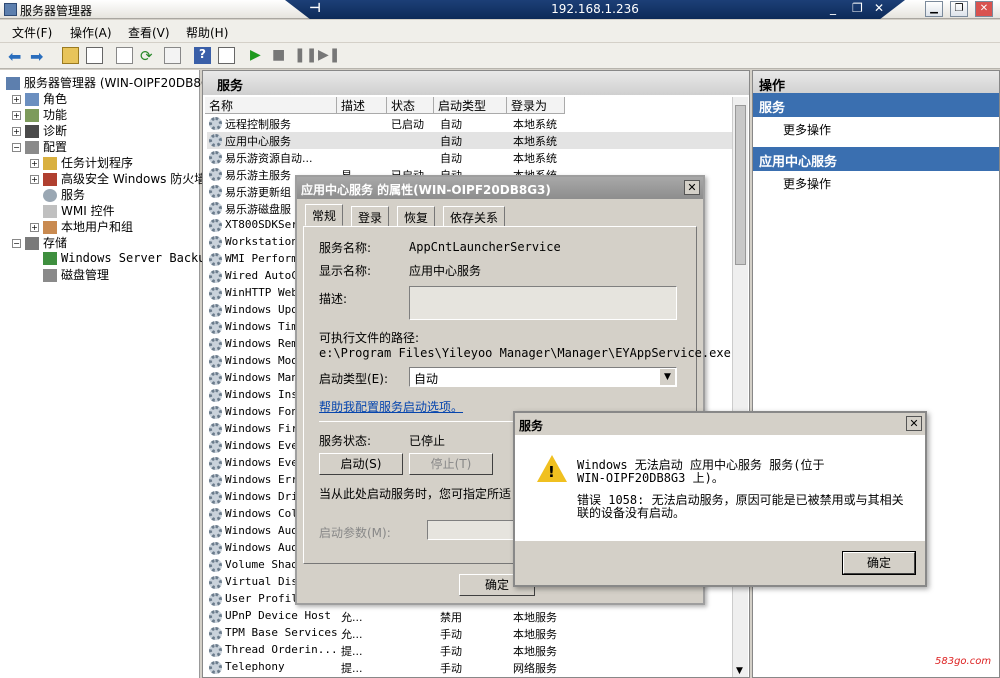 The width and height of the screenshot is (1000, 678). What do you see at coordinates (258, 55) in the screenshot?
I see `start-icon: ▶` at bounding box center [258, 55].